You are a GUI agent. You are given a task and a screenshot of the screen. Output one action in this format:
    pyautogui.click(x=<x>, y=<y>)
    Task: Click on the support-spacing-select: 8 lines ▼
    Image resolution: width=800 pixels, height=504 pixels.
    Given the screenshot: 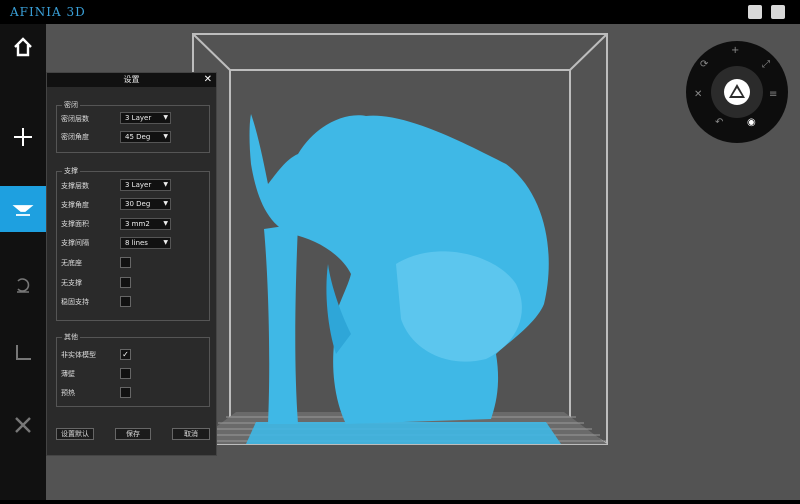 What is the action you would take?
    pyautogui.click(x=145, y=243)
    